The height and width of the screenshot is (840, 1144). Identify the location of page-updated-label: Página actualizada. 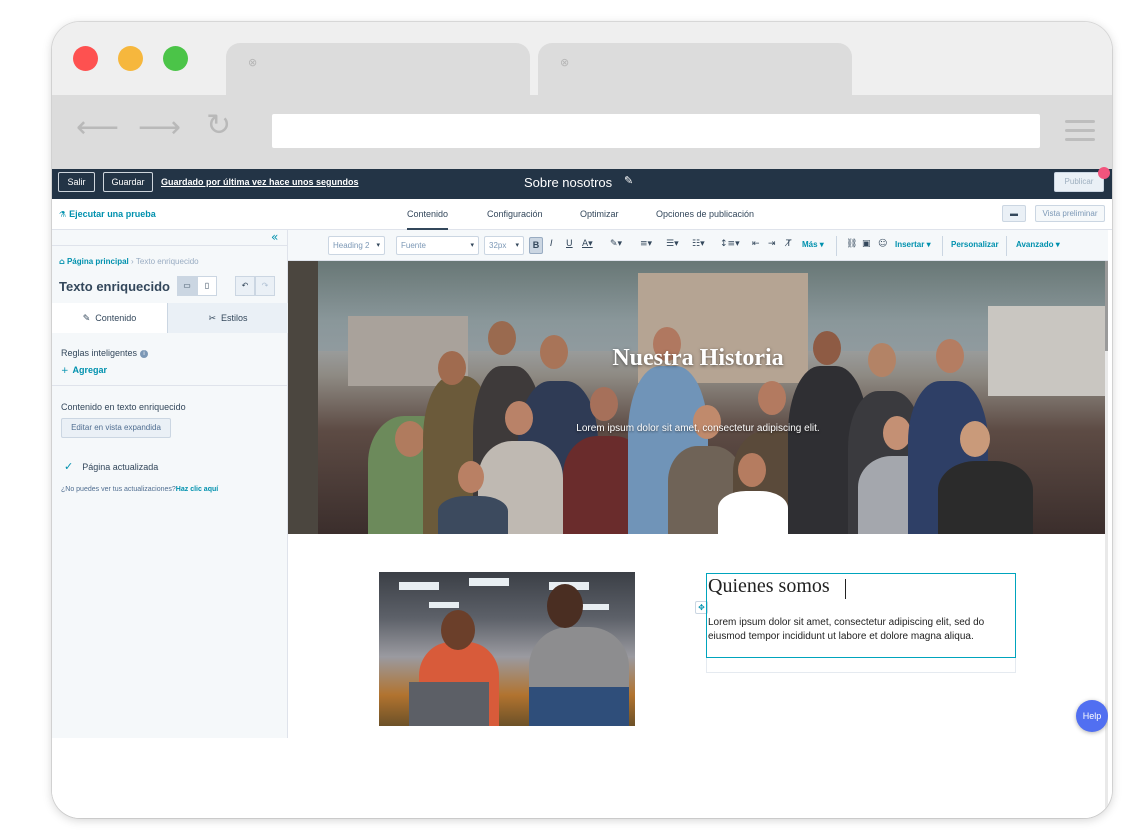
(120, 467).